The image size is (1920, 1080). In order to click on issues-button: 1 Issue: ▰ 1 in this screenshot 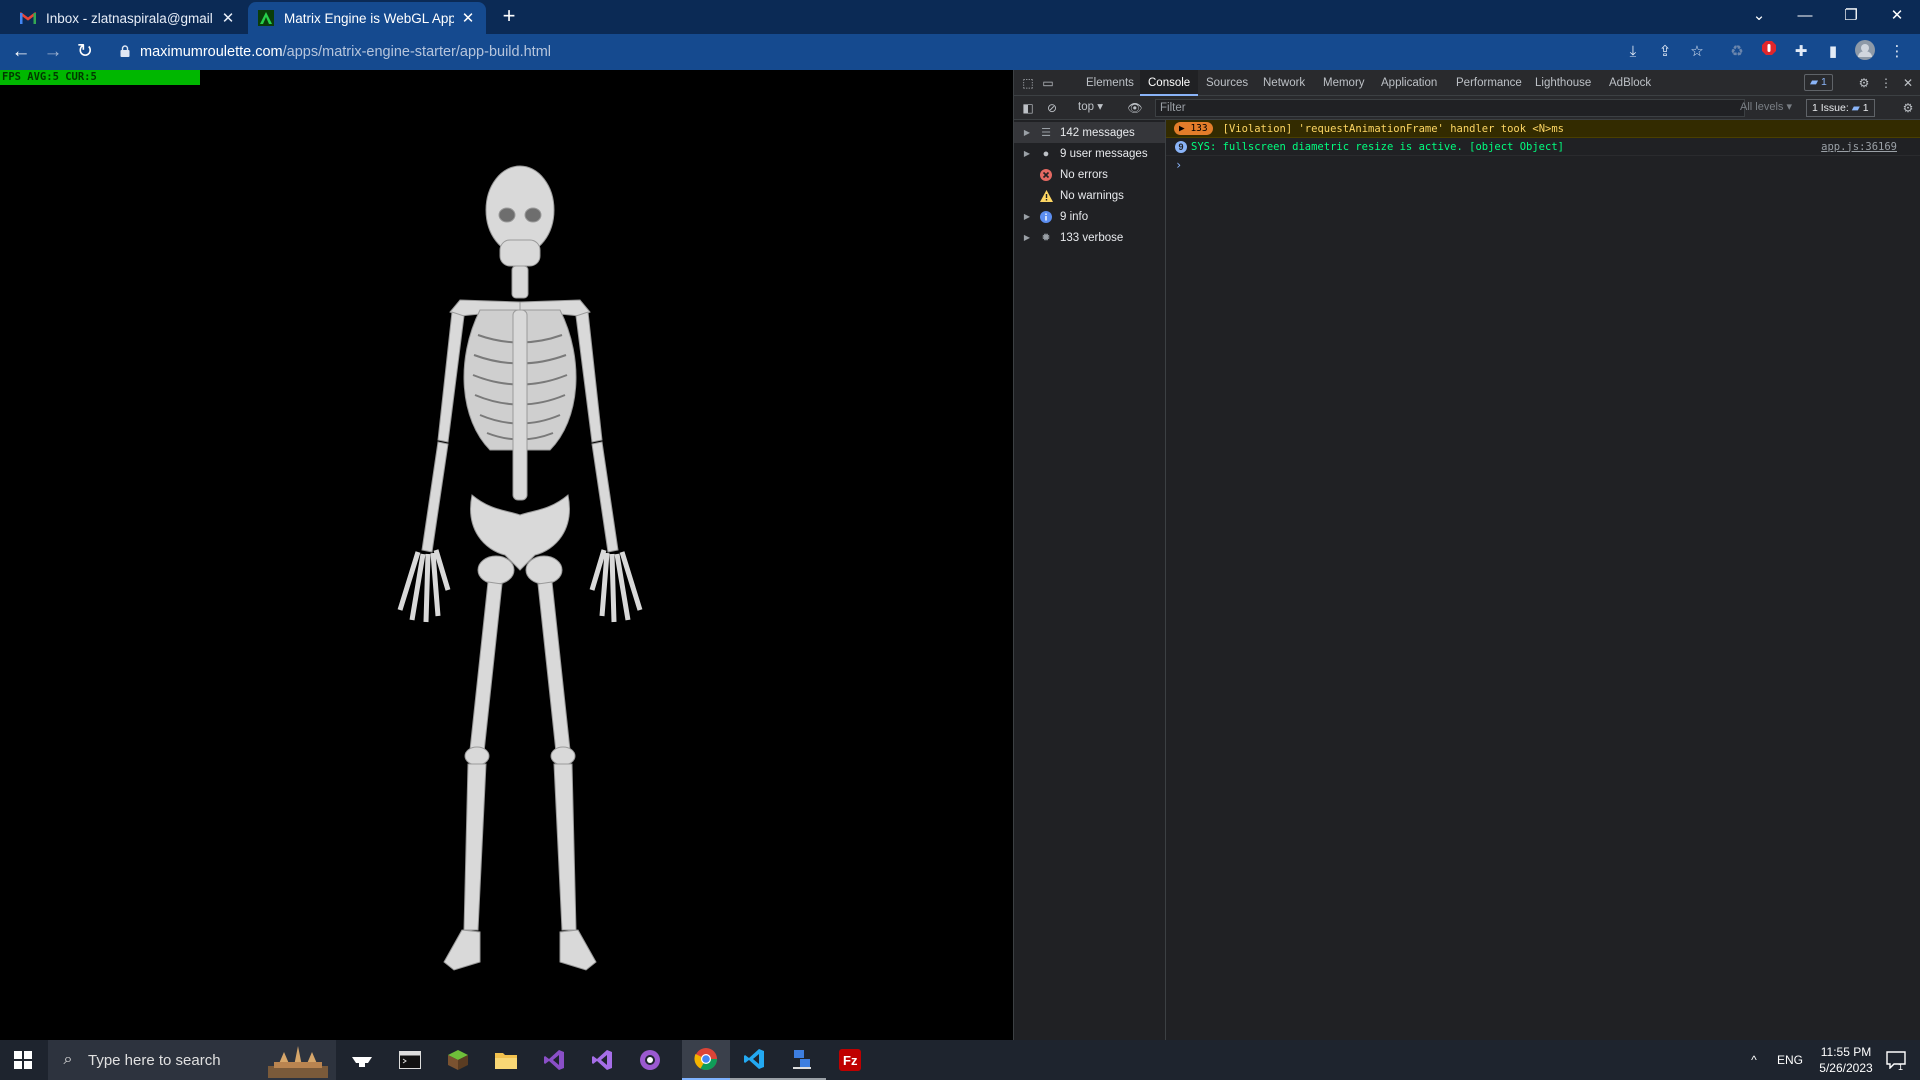, I will do `click(1840, 108)`.